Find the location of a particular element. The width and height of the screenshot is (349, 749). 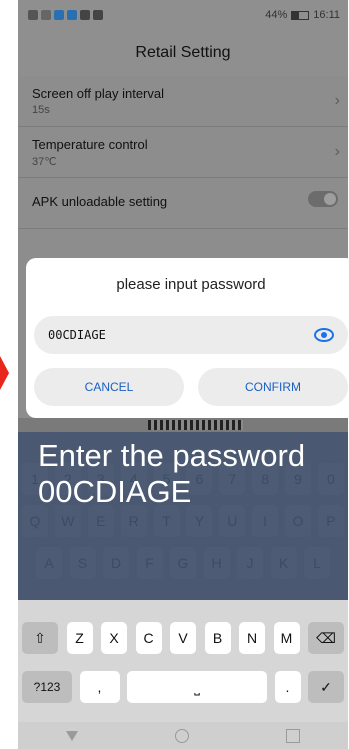

battery-icon is located at coordinates (300, 15).